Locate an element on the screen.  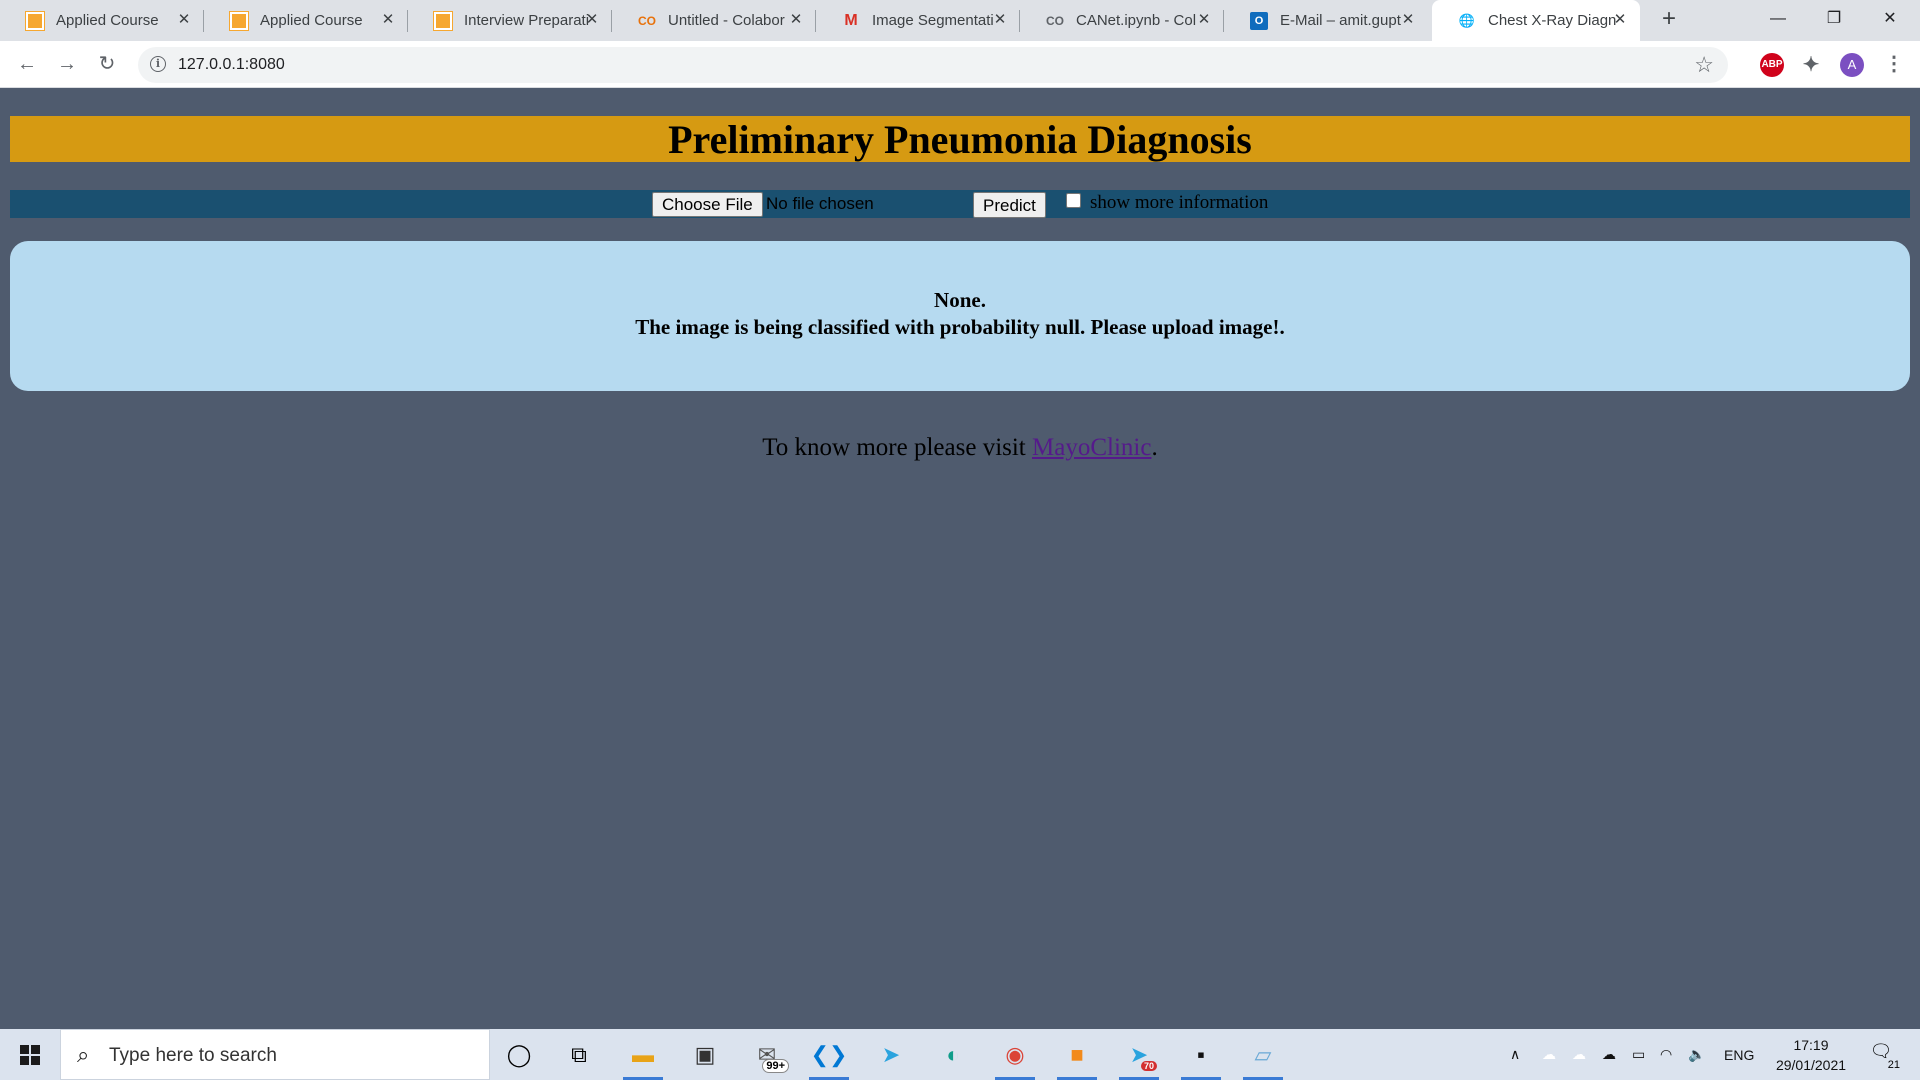
clock-date: 29/01/2021 is located at coordinates (1811, 1065).